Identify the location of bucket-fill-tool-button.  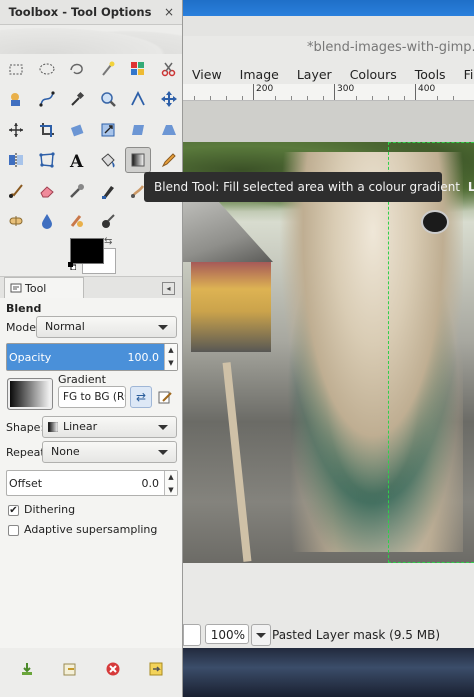
(108, 160).